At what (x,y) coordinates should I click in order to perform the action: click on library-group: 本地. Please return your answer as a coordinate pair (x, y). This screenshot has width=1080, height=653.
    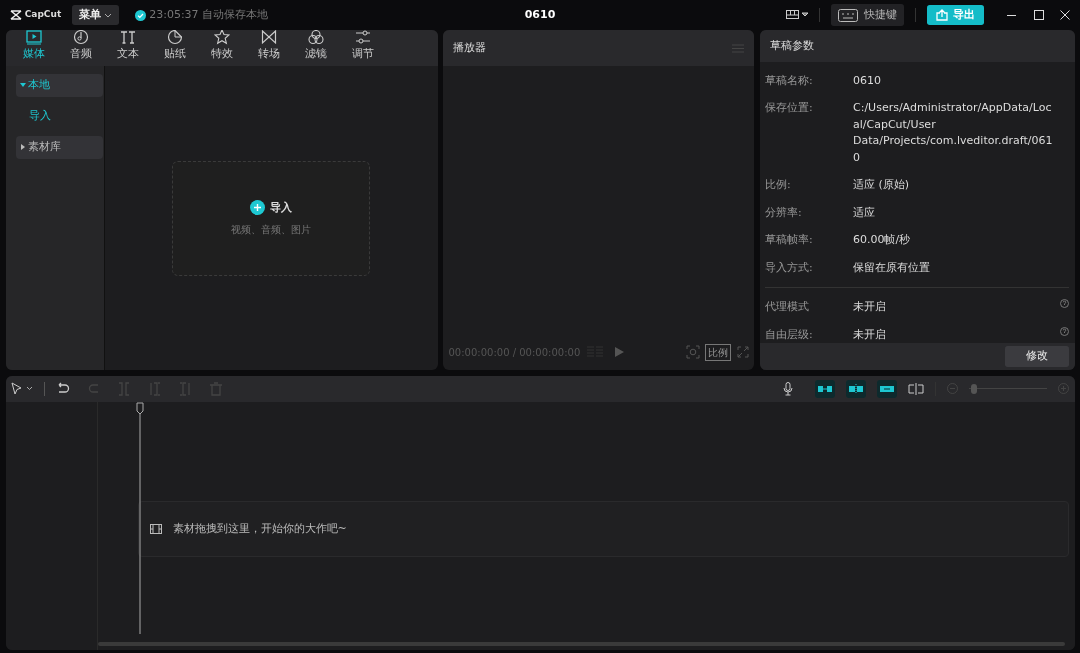
    Looking at the image, I should click on (59, 85).